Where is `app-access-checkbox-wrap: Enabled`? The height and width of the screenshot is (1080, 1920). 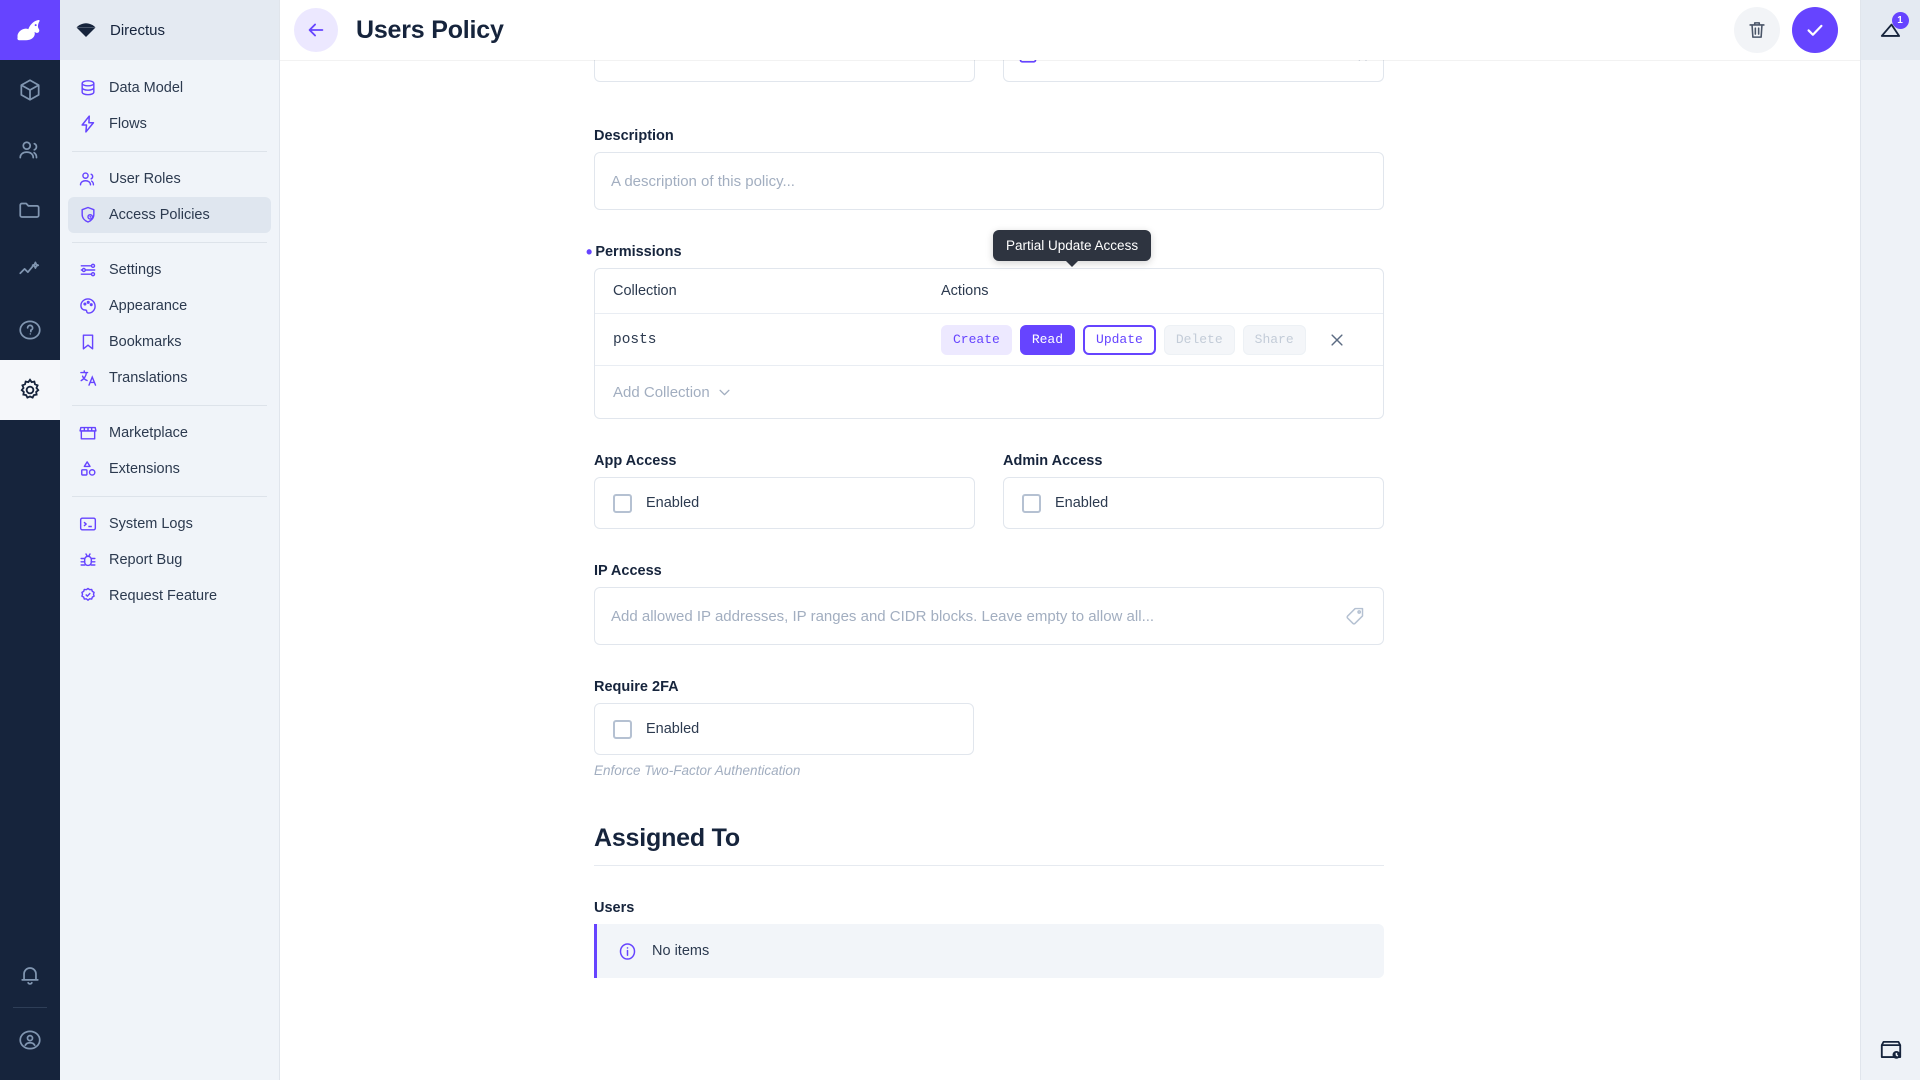
app-access-checkbox-wrap: Enabled is located at coordinates (784, 503).